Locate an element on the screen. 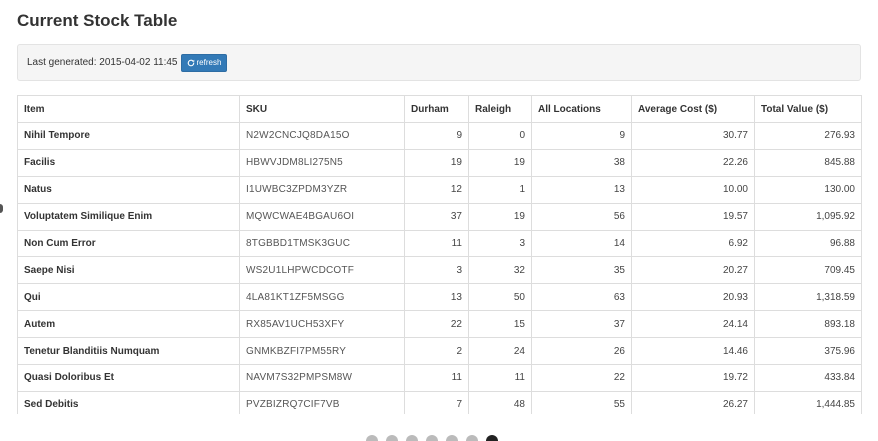 Image resolution: width=878 pixels, height=441 pixels. table-row: Facilis HBWVJDM8LI275N5 19 19 38 22.26 845.88 is located at coordinates (439, 162).